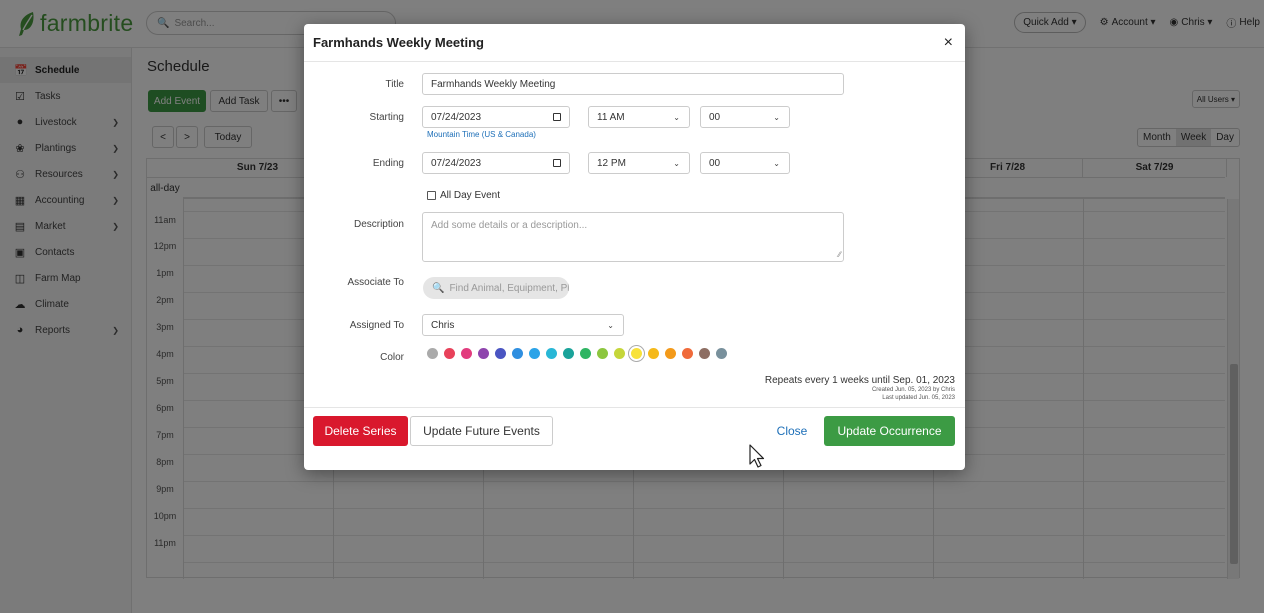 The image size is (1264, 613). What do you see at coordinates (438, 288) in the screenshot?
I see `search-icon: 🔍` at bounding box center [438, 288].